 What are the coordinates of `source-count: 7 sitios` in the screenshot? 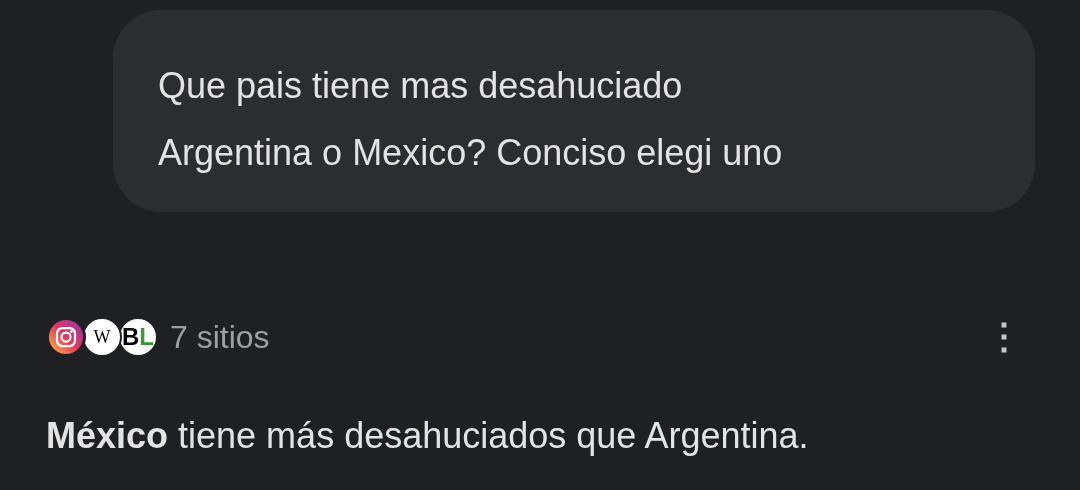 It's located at (220, 337).